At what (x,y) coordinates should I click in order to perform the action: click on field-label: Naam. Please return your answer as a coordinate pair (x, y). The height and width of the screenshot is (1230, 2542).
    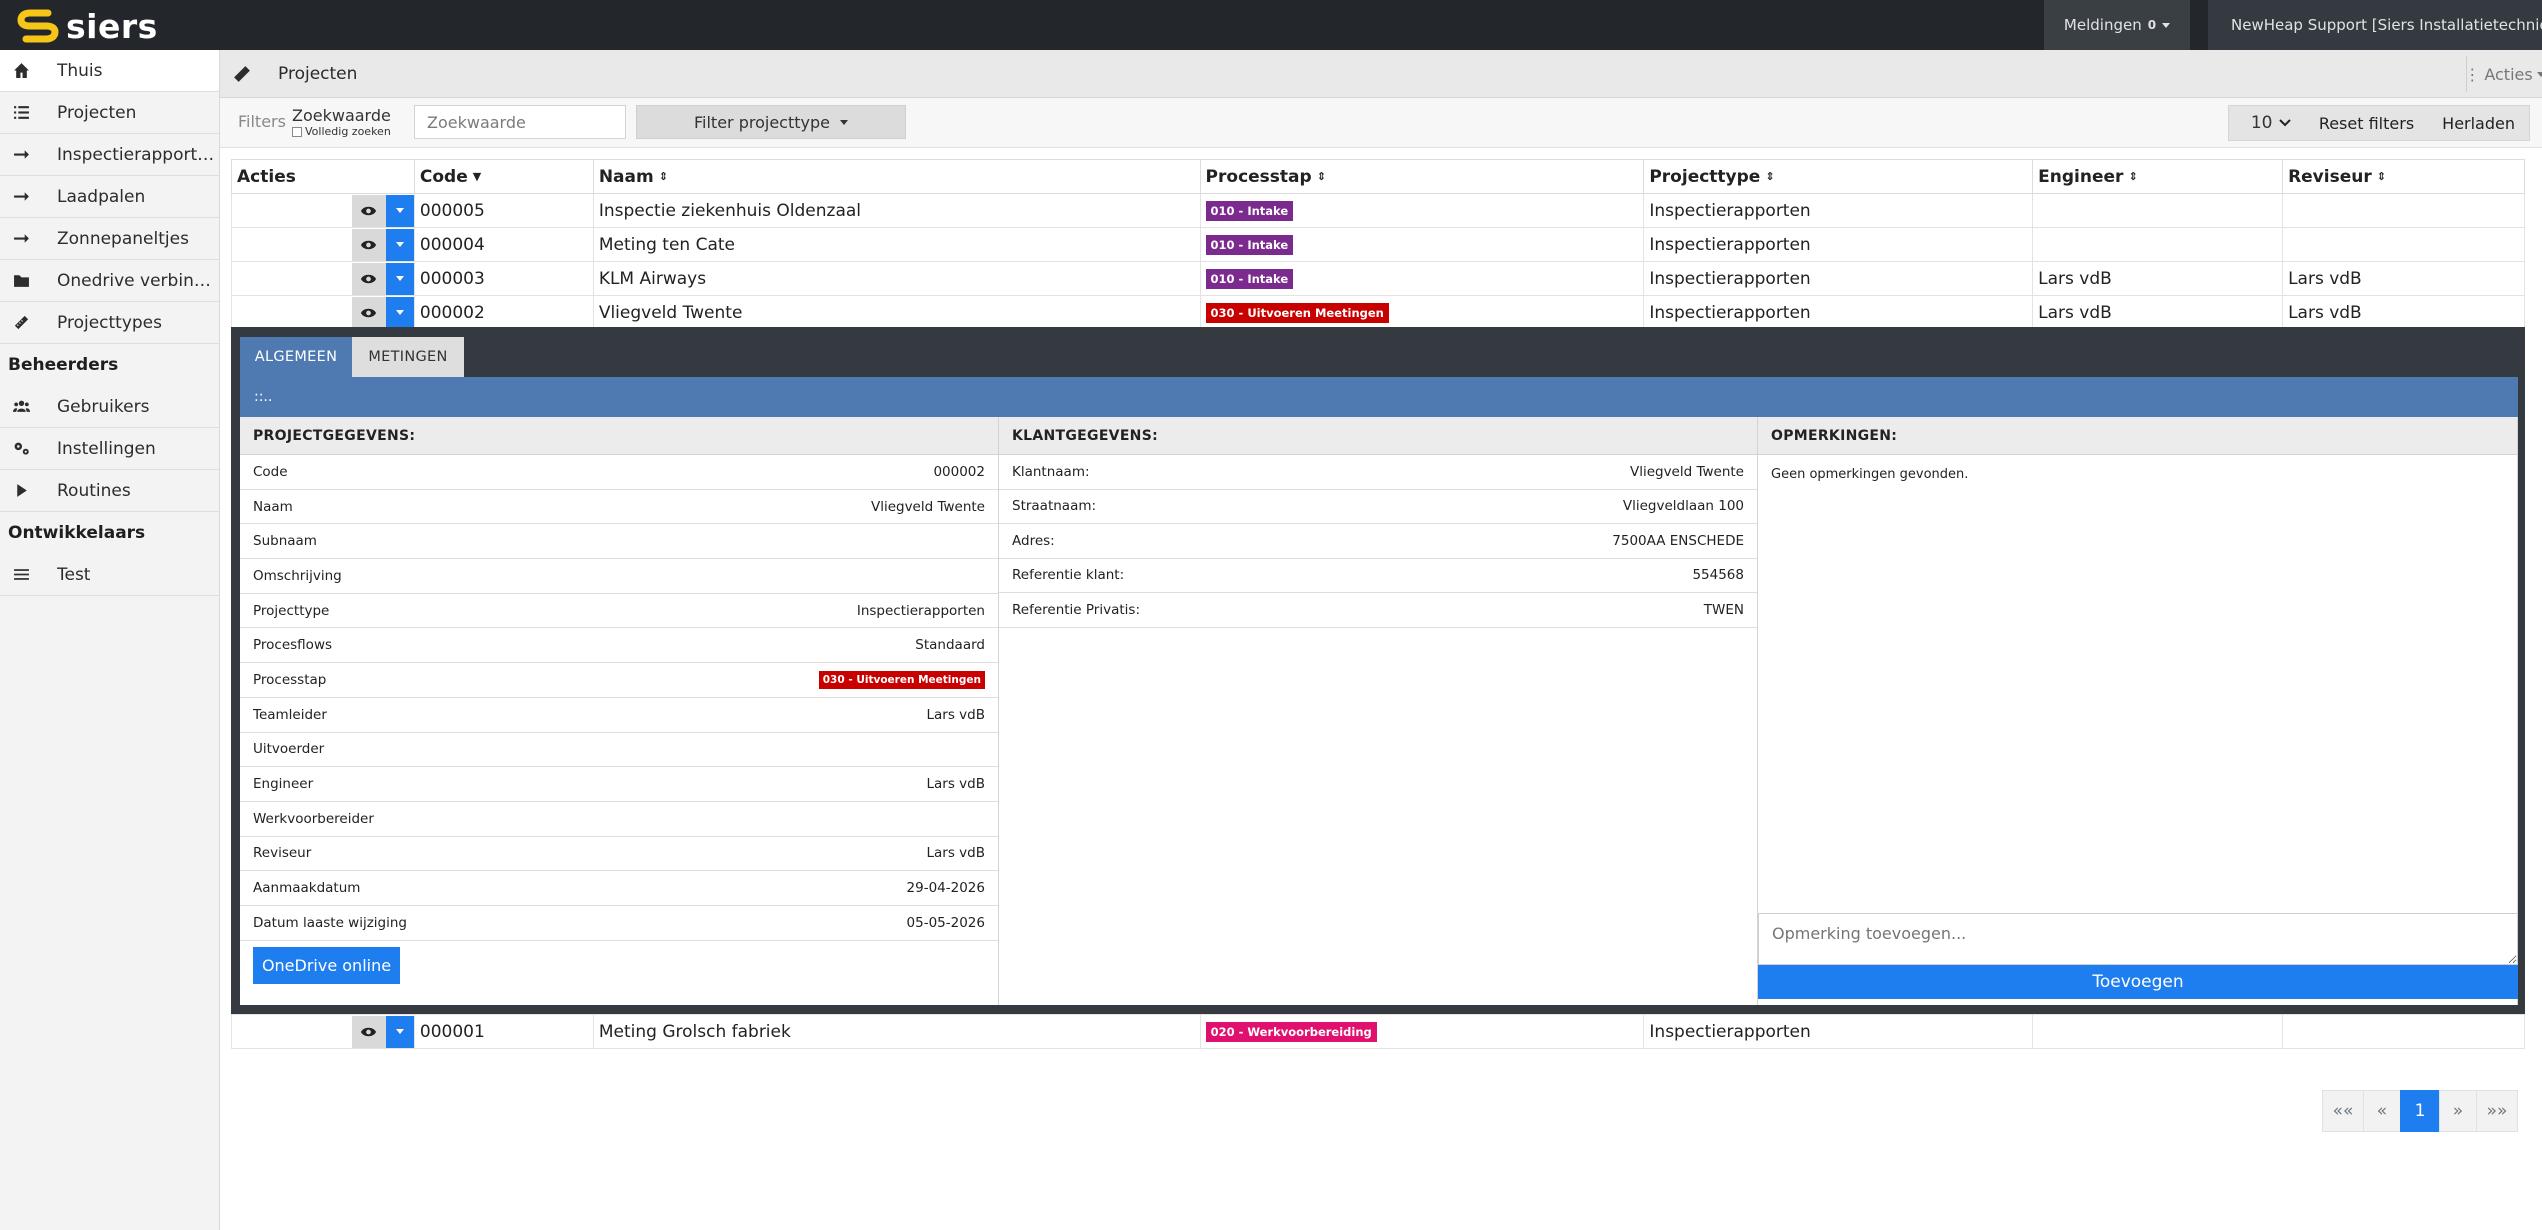
    Looking at the image, I should click on (273, 506).